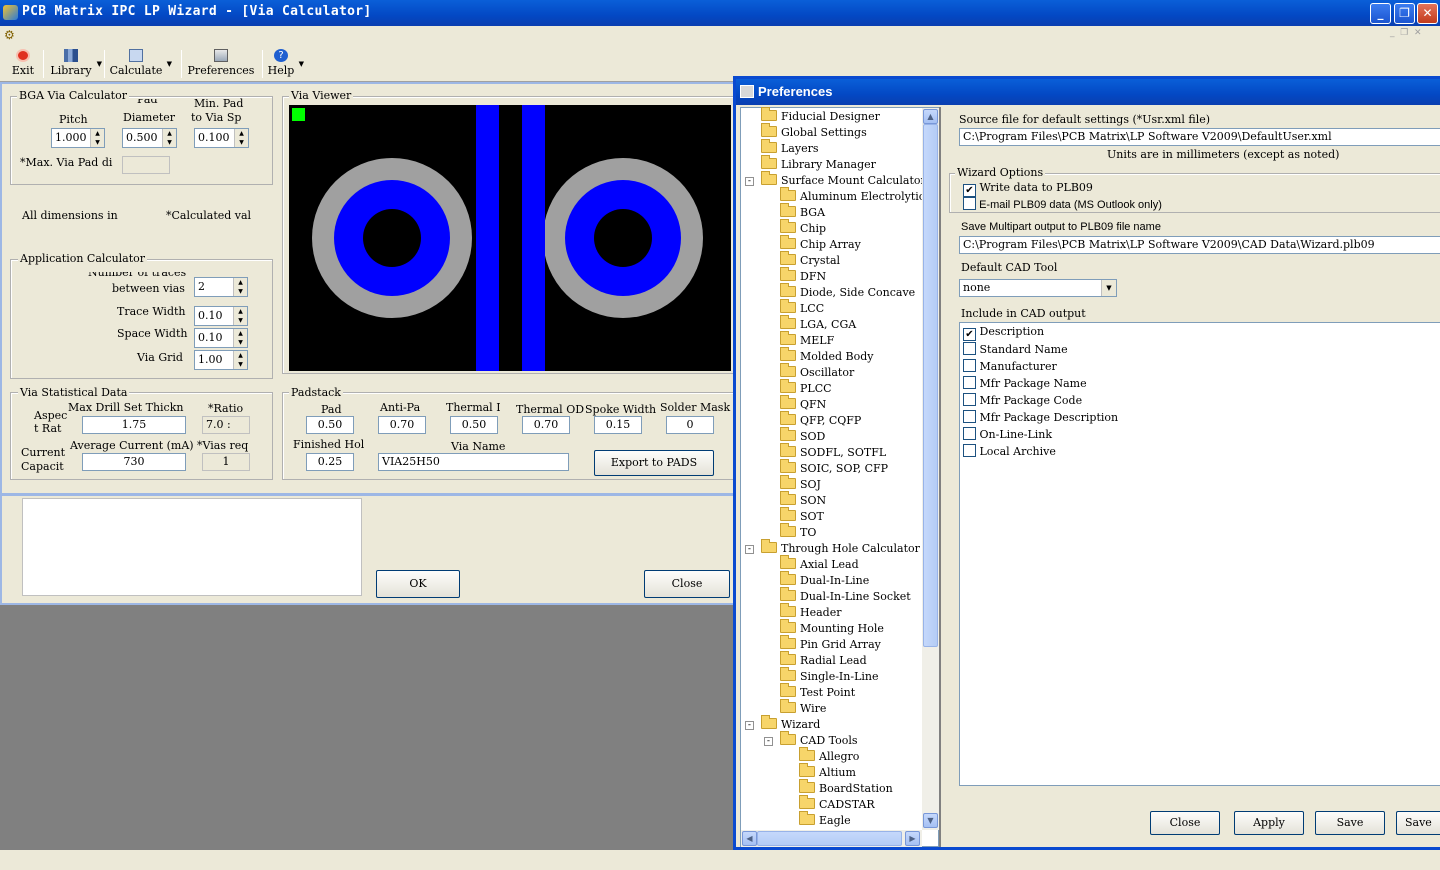 This screenshot has height=870, width=1440. Describe the element at coordinates (1108, 288) in the screenshot. I see `chevron-down-icon: ▼` at that location.